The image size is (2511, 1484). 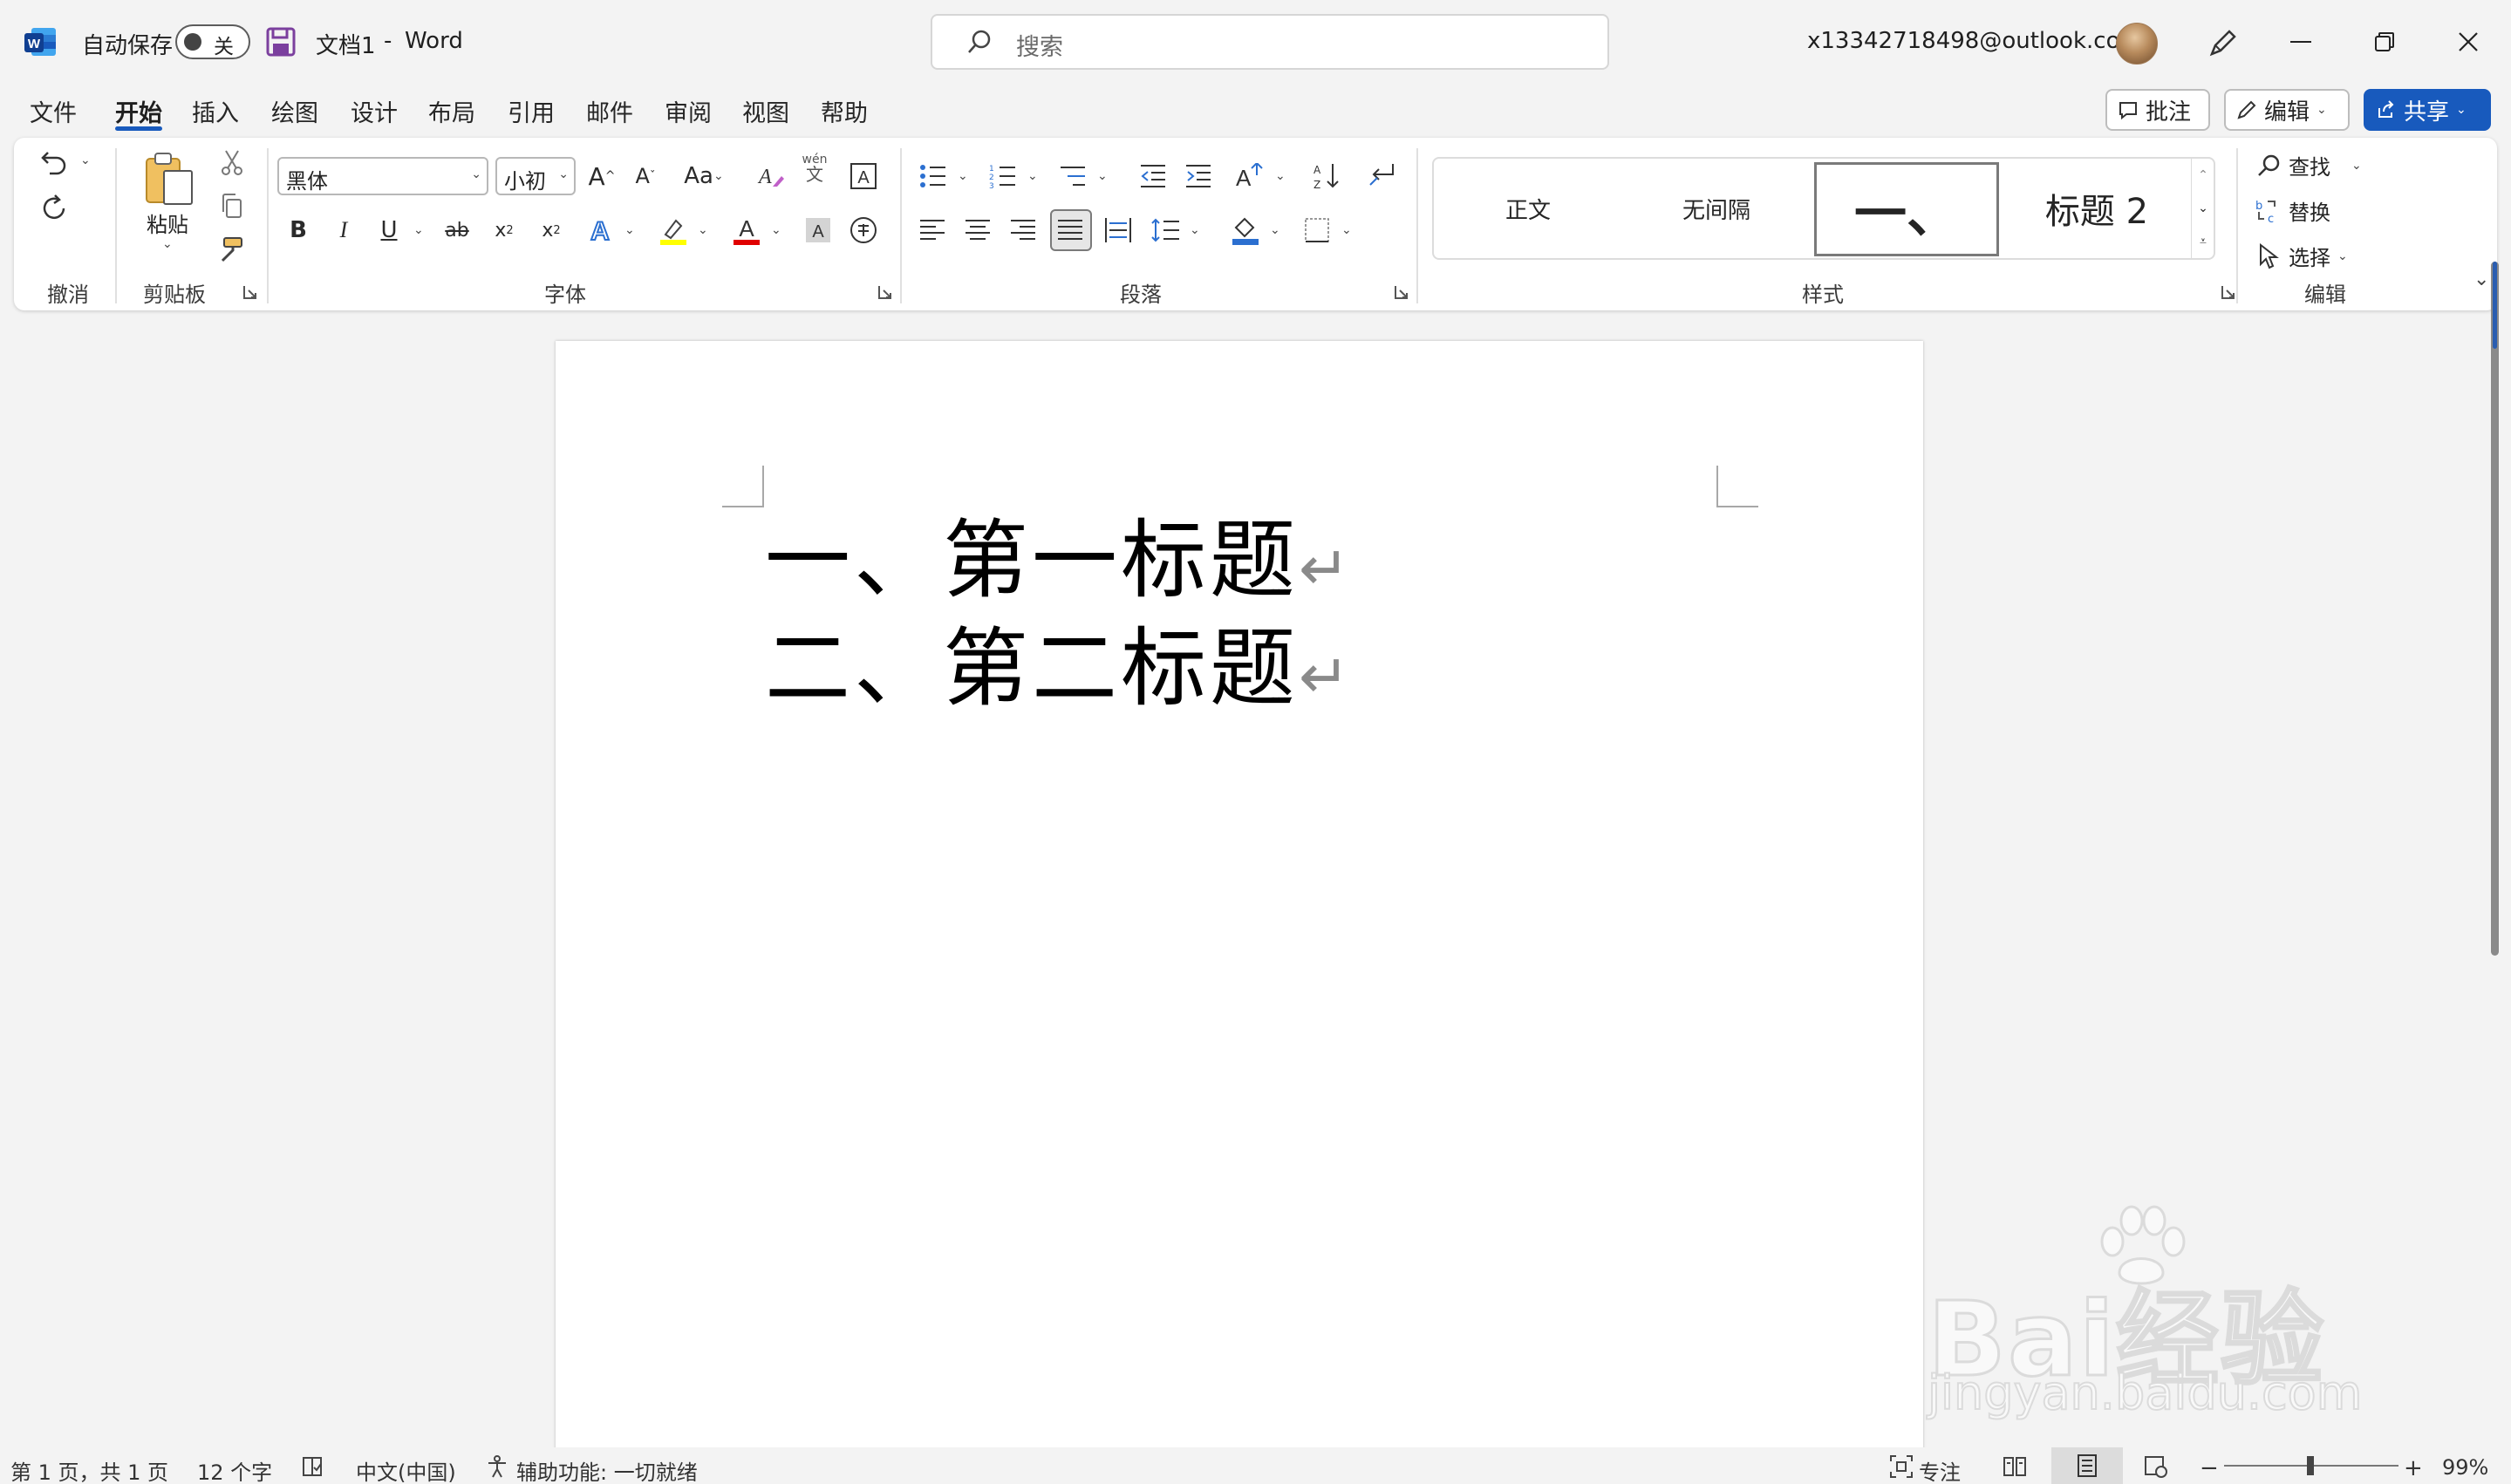 I want to click on save-icon, so click(x=280, y=41).